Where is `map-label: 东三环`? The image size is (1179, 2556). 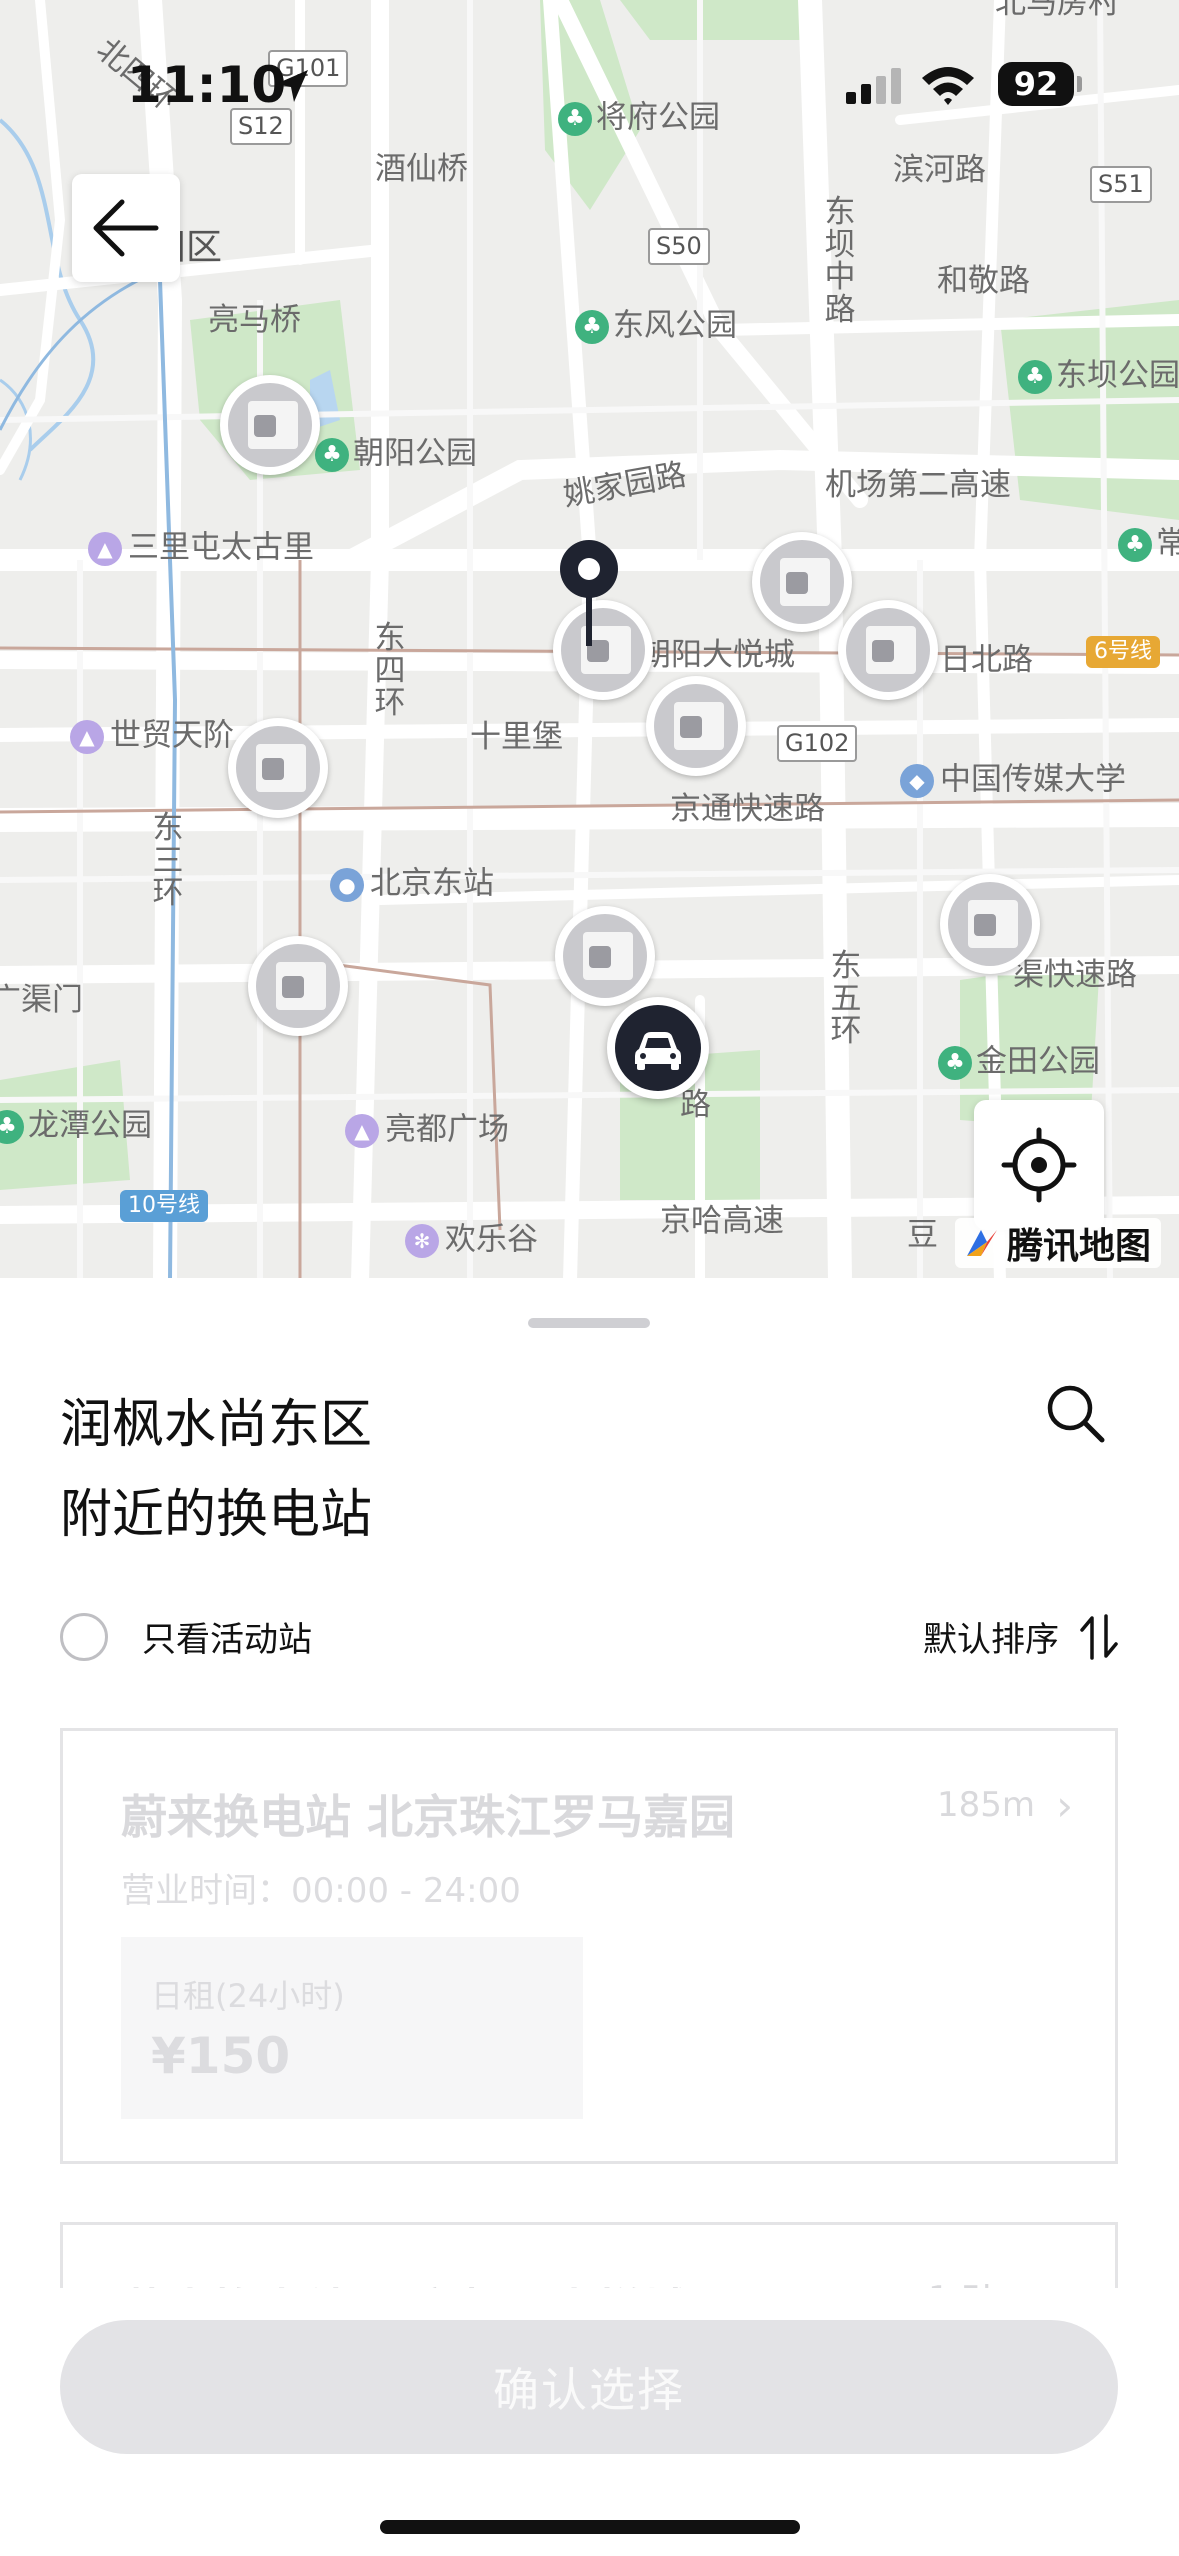 map-label: 东三环 is located at coordinates (168, 861).